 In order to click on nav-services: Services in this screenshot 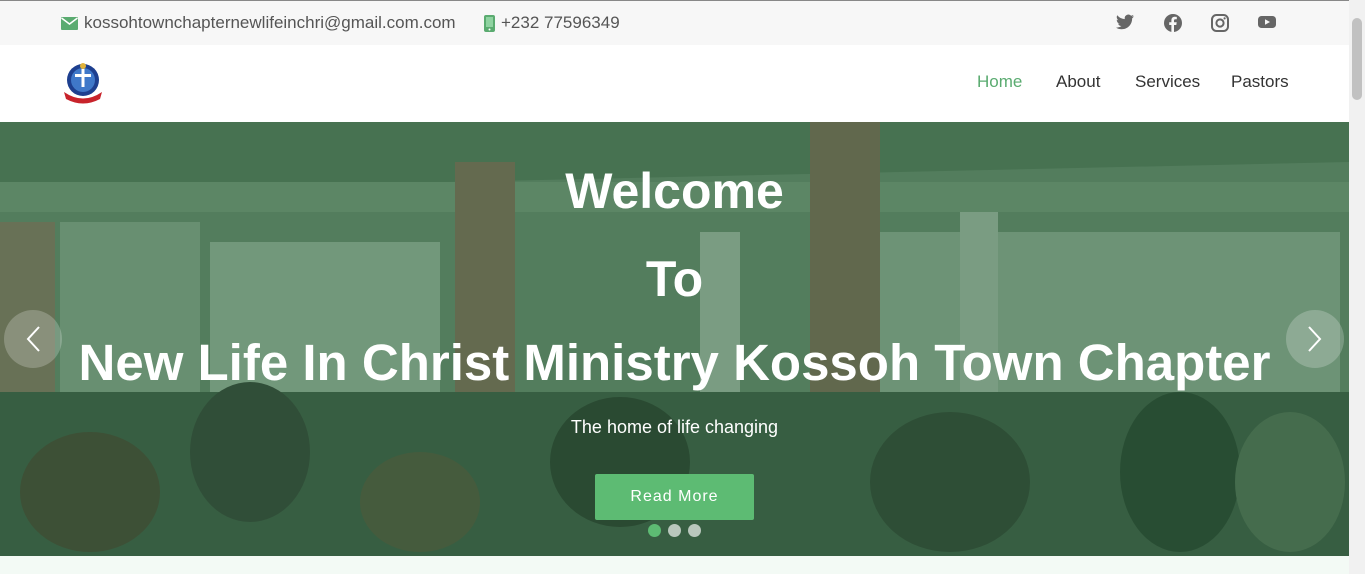, I will do `click(1167, 82)`.